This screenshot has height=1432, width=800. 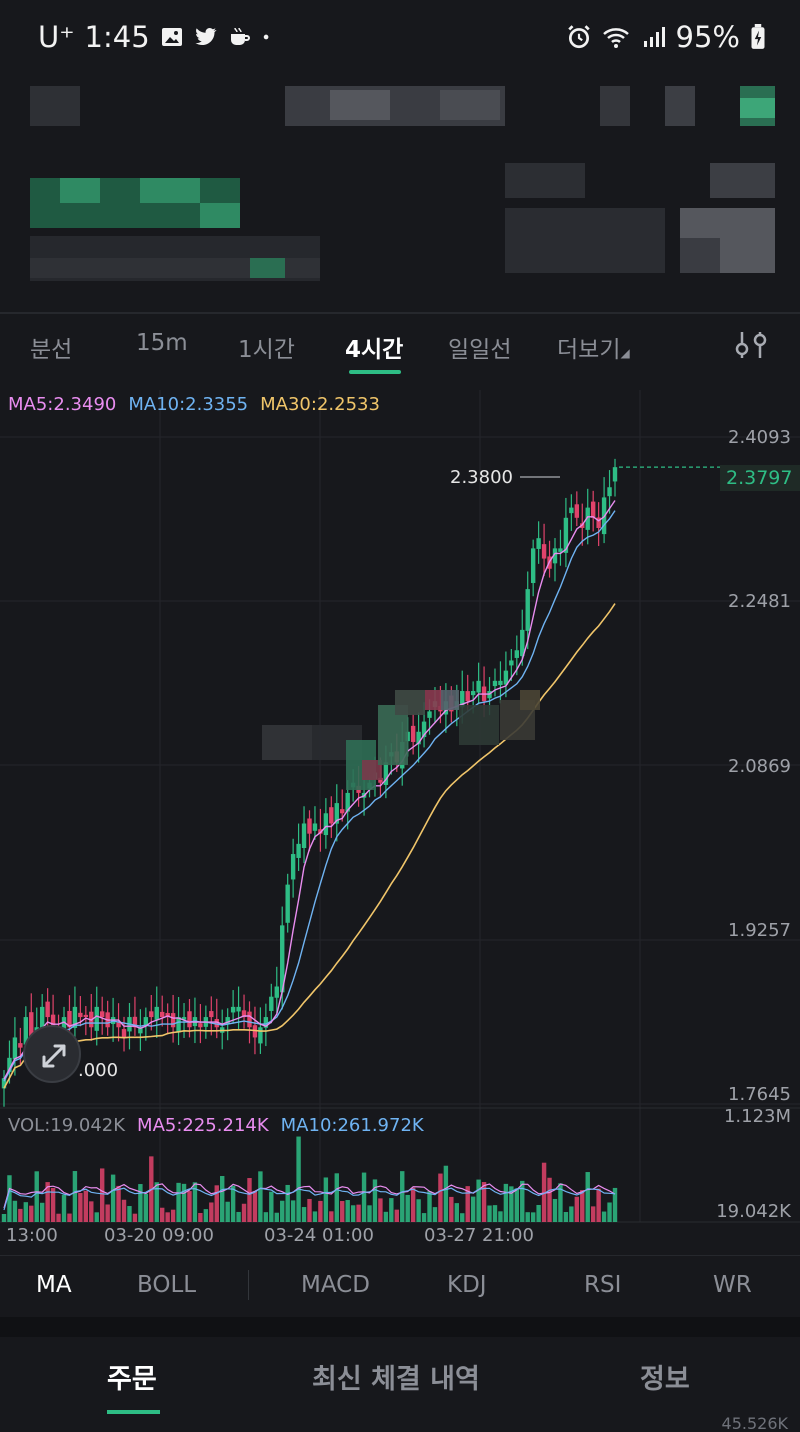 I want to click on tab-1h: 1시간, so click(x=266, y=347).